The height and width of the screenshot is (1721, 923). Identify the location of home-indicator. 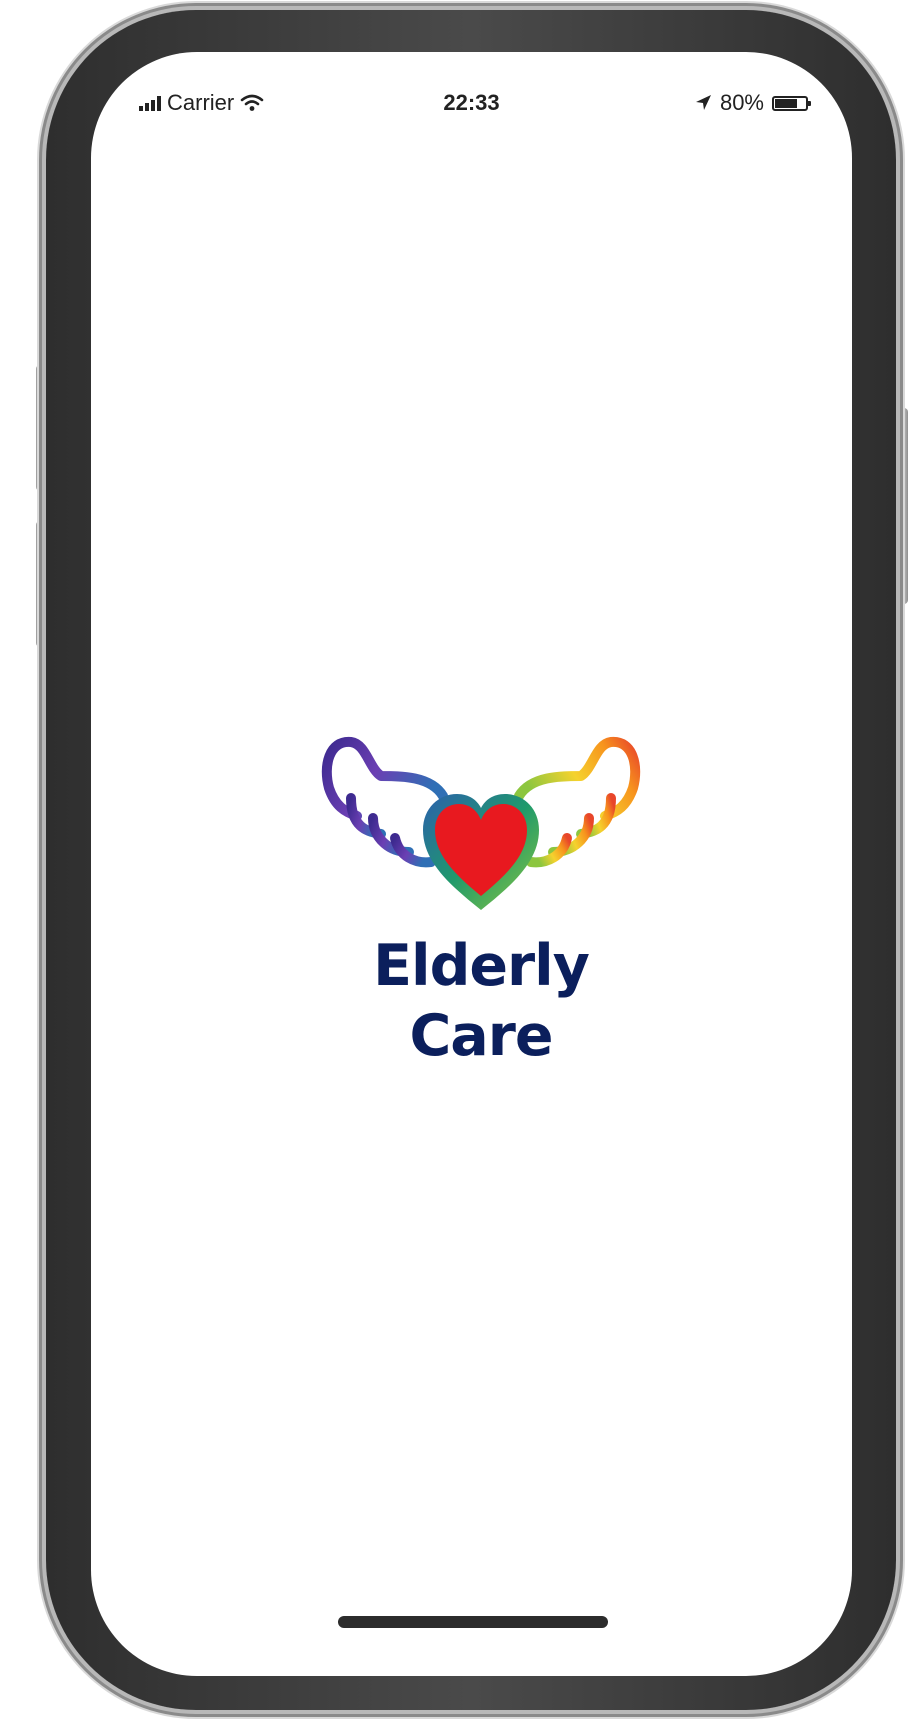
(473, 1622).